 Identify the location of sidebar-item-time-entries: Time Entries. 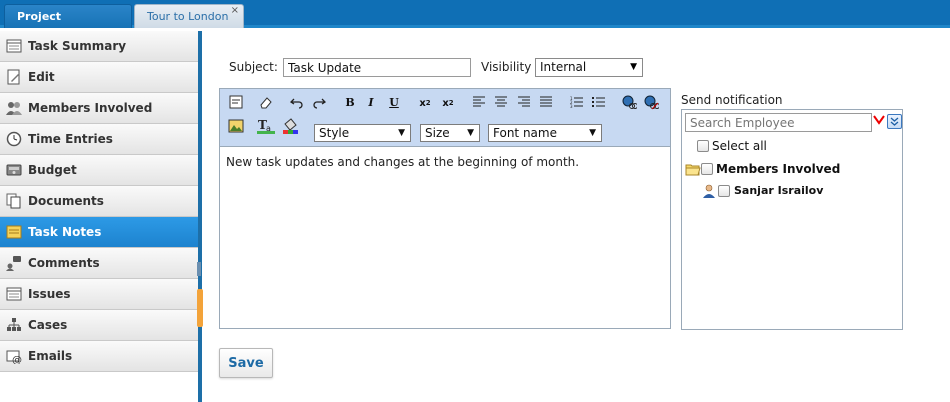
(99, 139).